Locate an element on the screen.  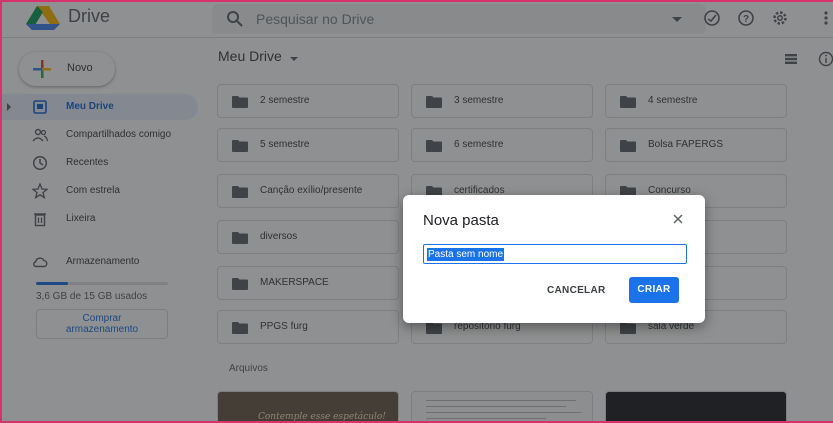
dialog-title: Nova pasta is located at coordinates (461, 220).